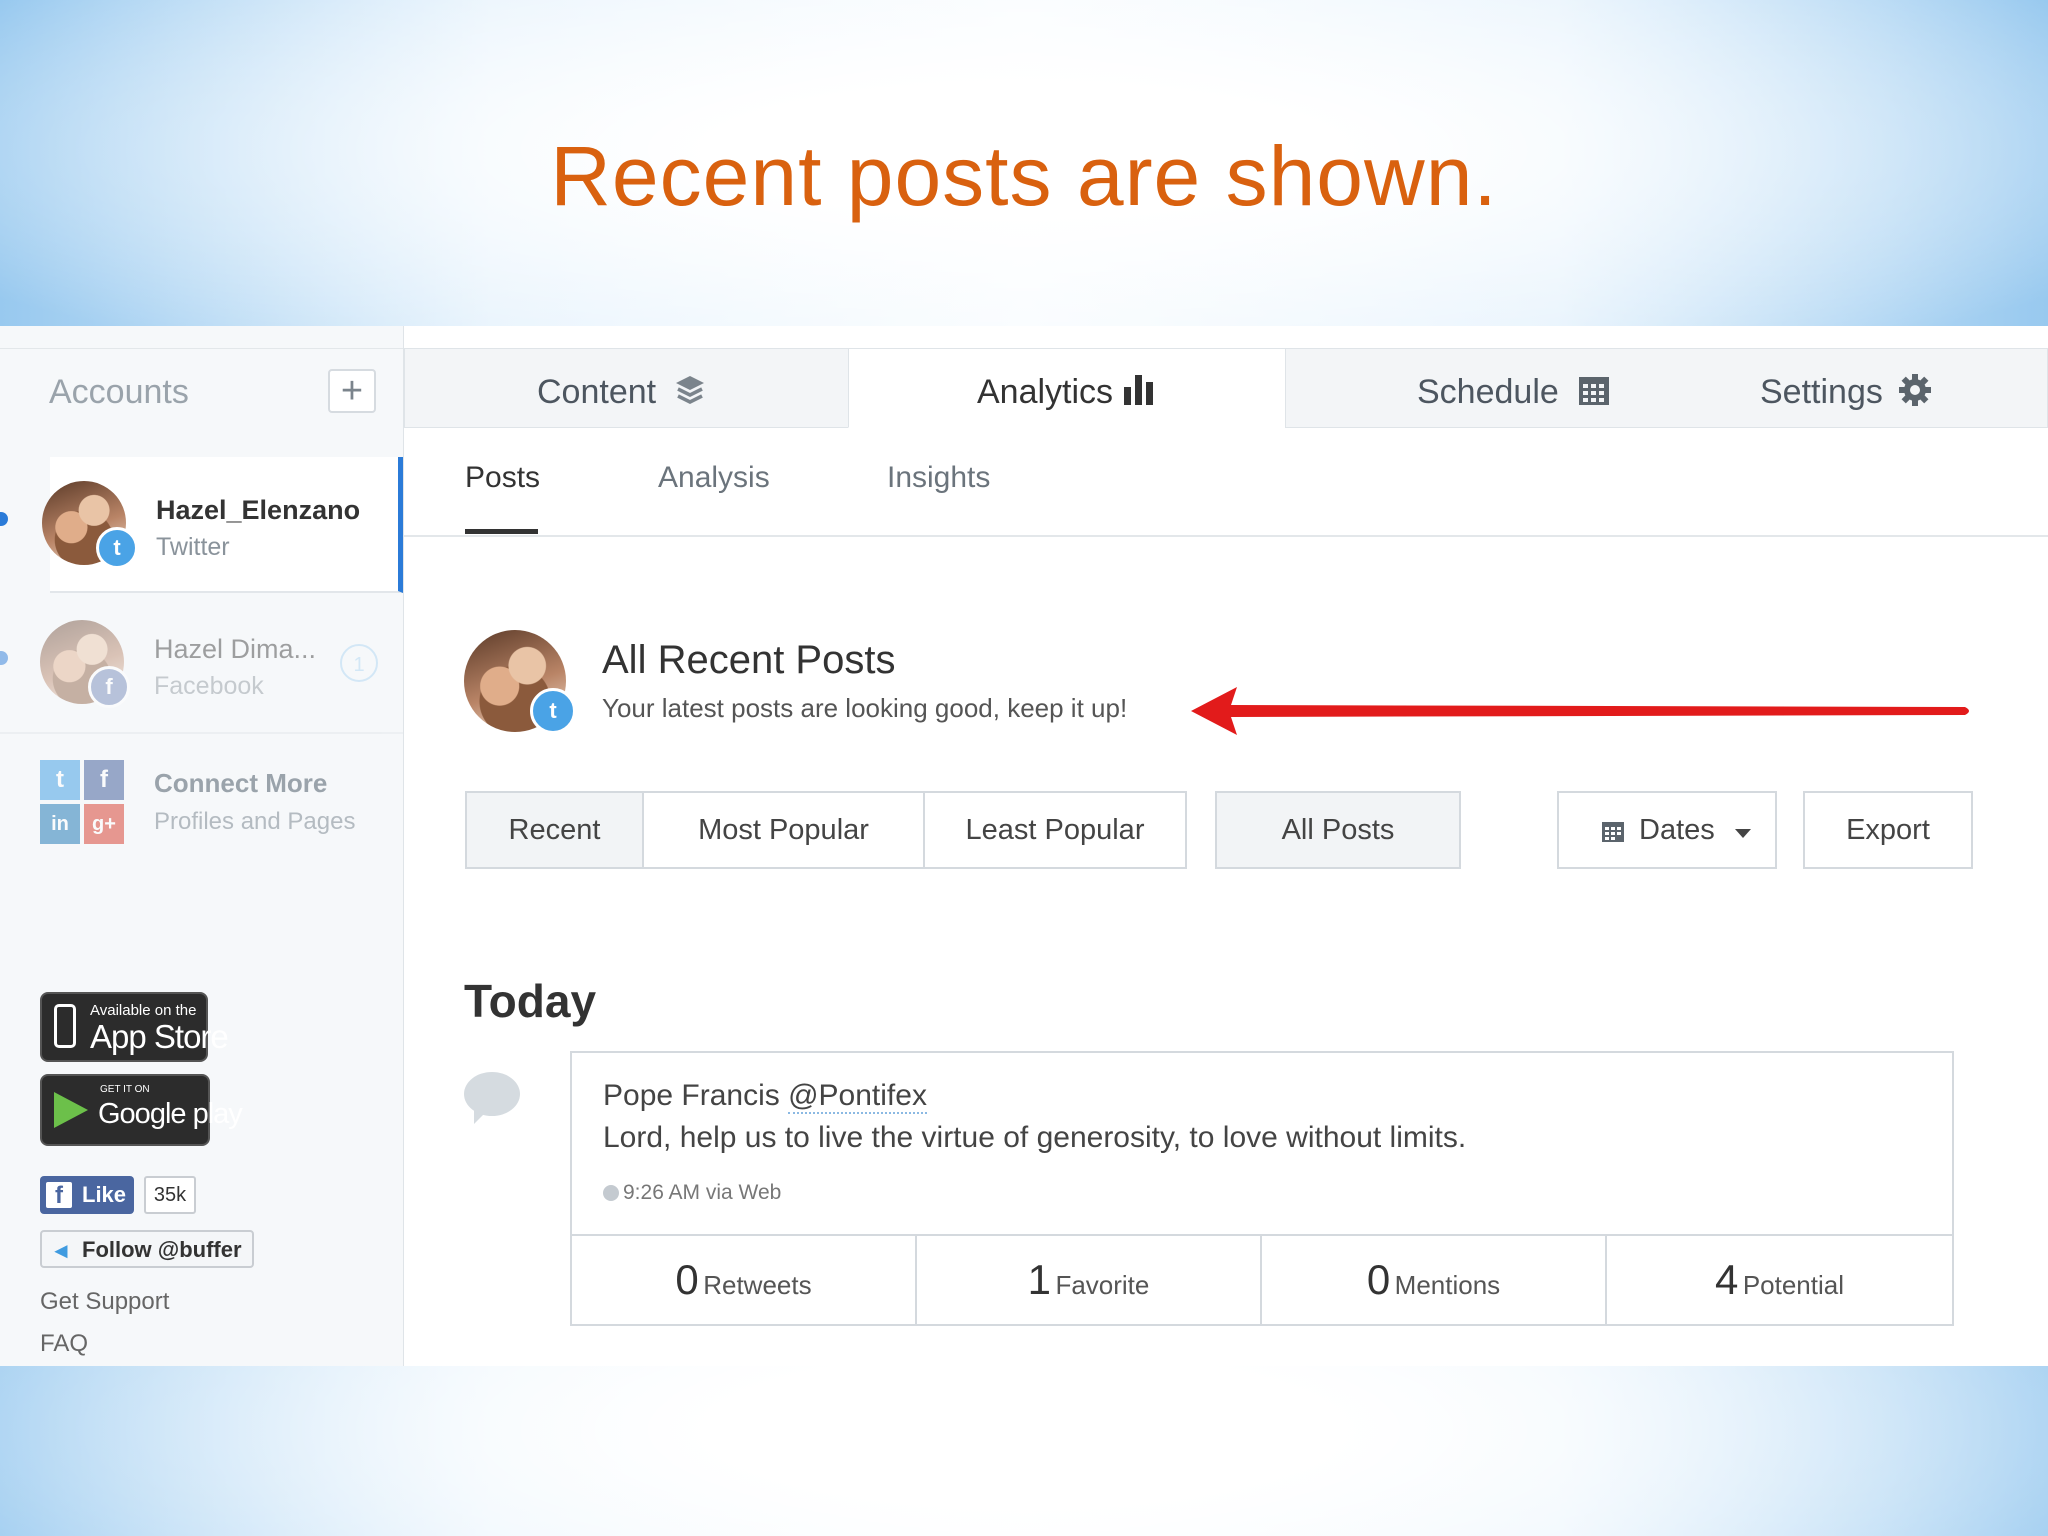 This screenshot has width=2048, height=1536. I want to click on account-network: Twitter, so click(193, 547).